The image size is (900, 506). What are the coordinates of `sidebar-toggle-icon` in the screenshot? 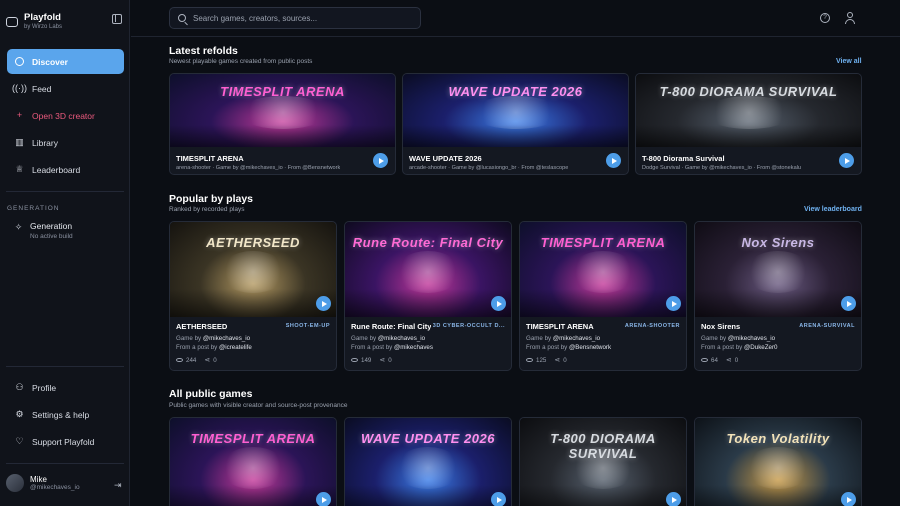 It's located at (117, 19).